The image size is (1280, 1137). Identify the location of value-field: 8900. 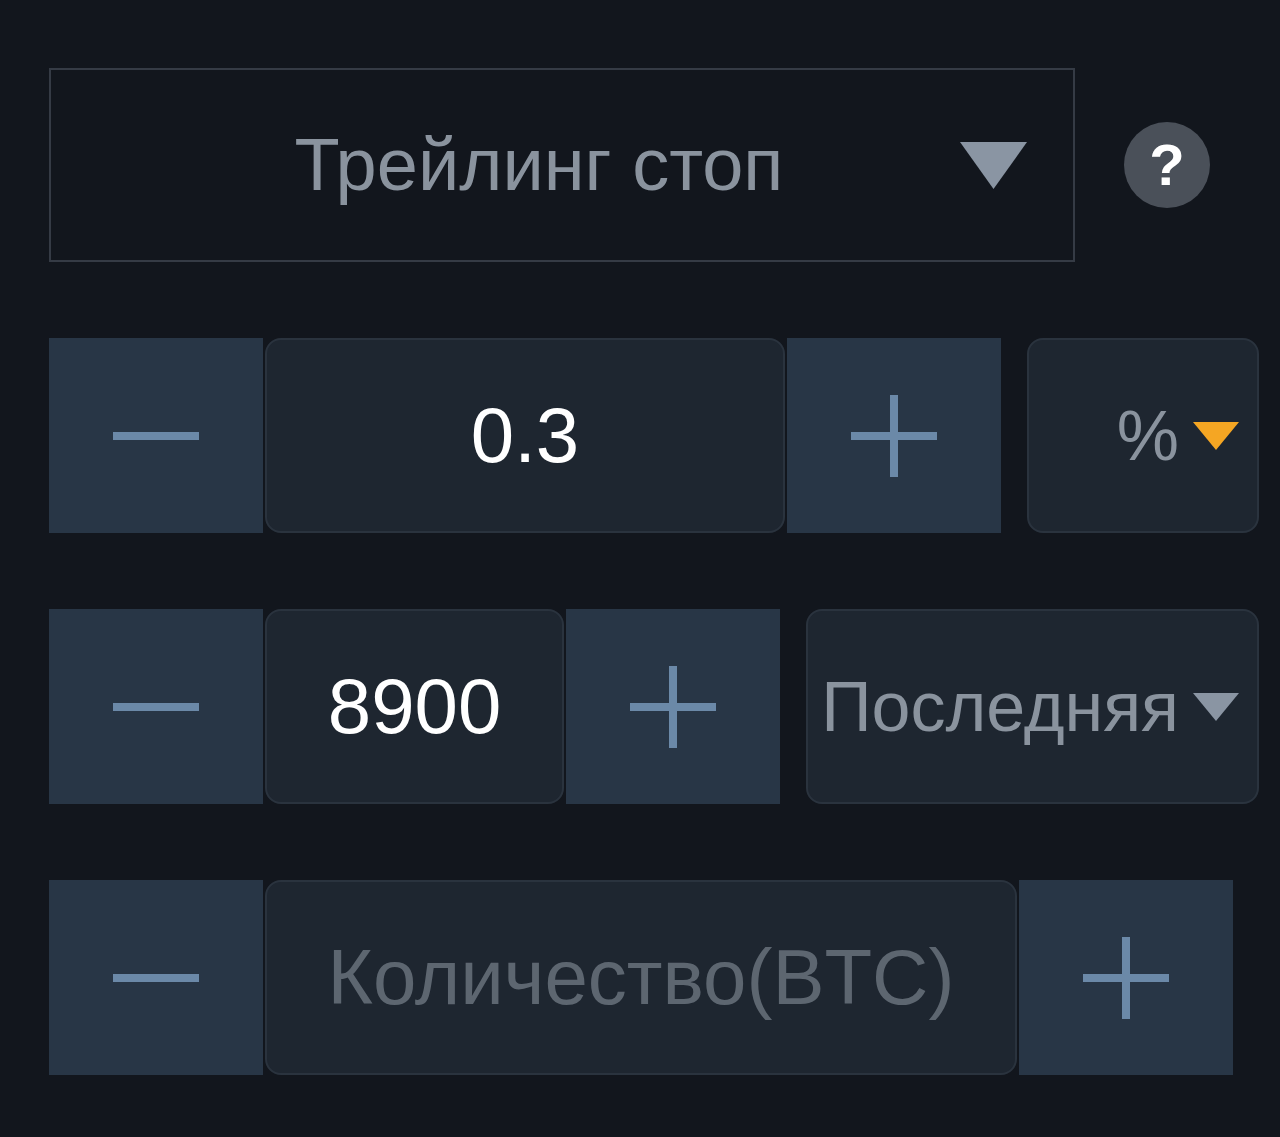
(415, 706).